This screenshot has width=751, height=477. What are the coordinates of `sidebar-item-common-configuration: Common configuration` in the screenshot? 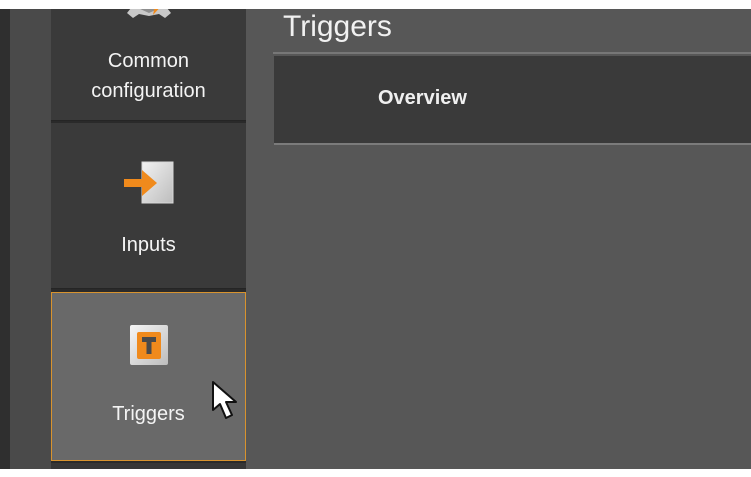 It's located at (148, 65).